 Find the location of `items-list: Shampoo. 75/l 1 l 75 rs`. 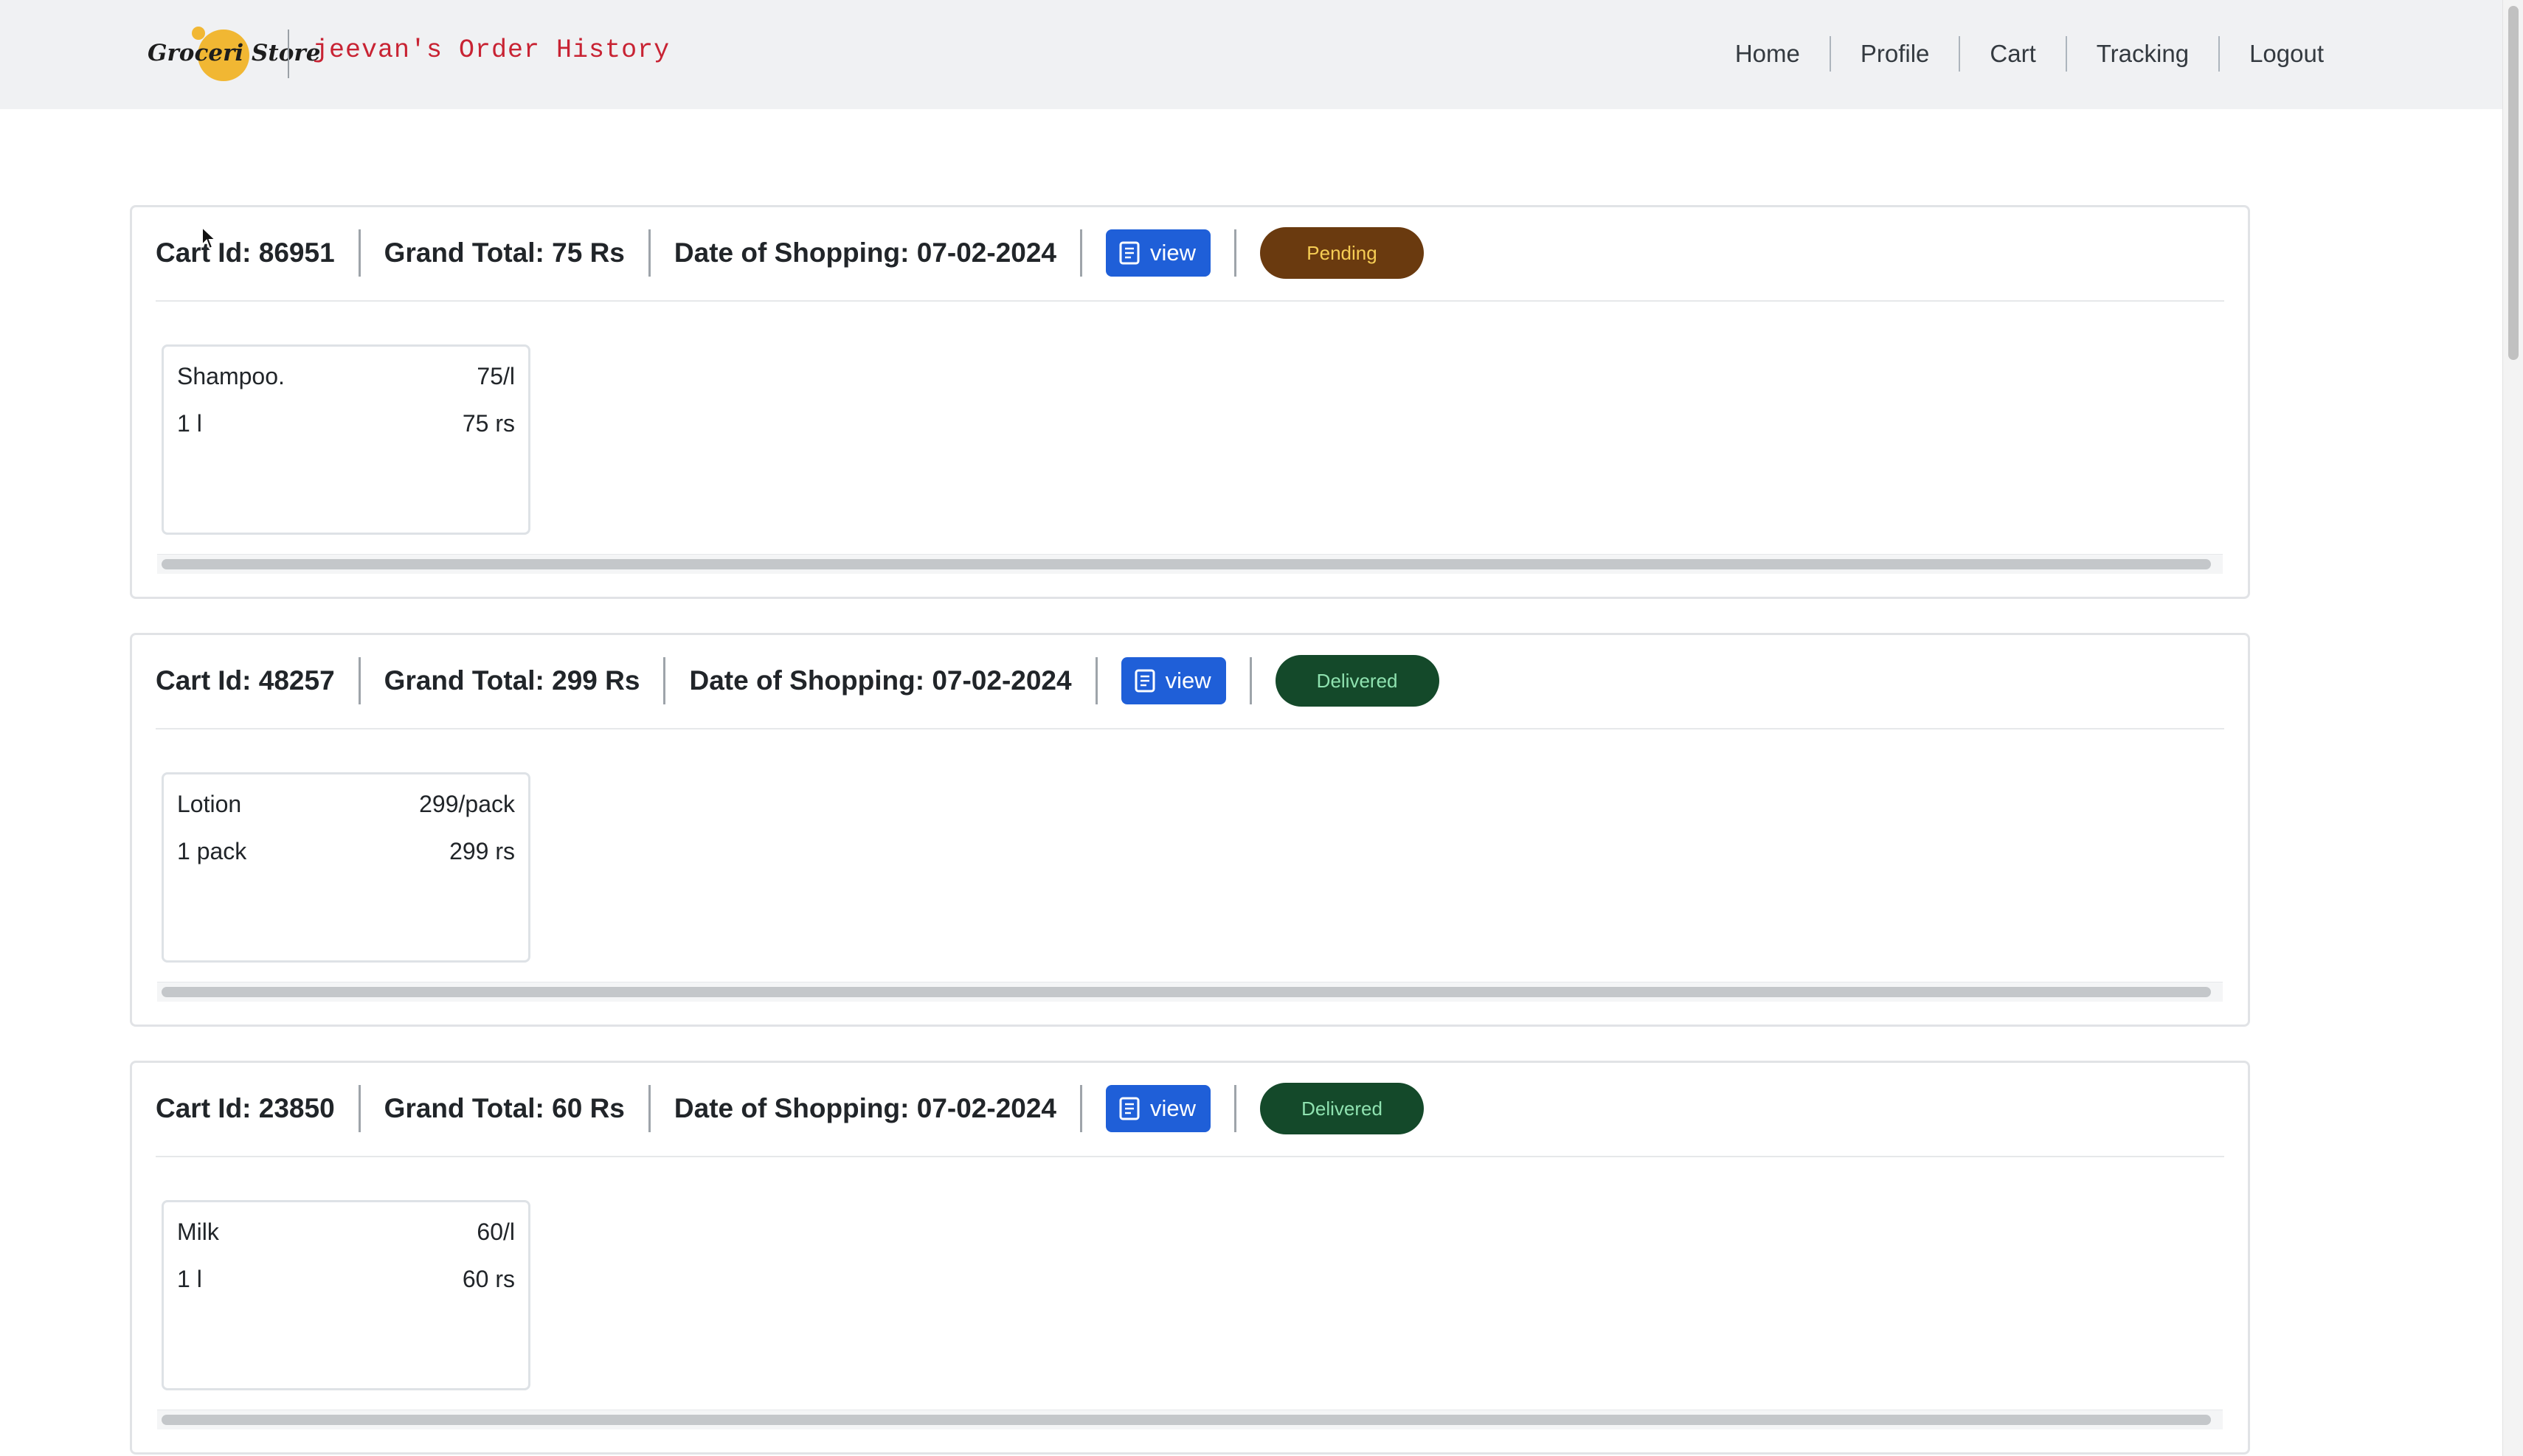

items-list: Shampoo. 75/l 1 l 75 rs is located at coordinates (346, 439).